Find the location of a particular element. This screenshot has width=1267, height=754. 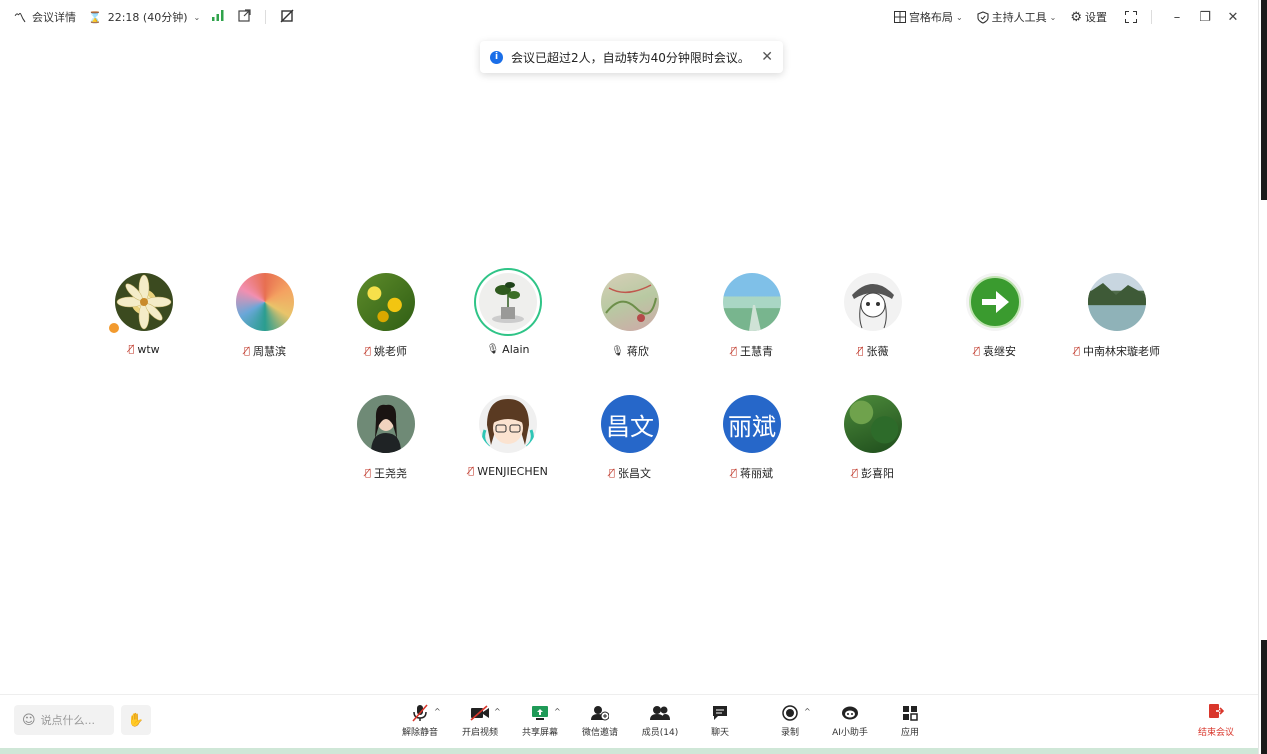

meeting-details-link: 会议详情 is located at coordinates (54, 17).